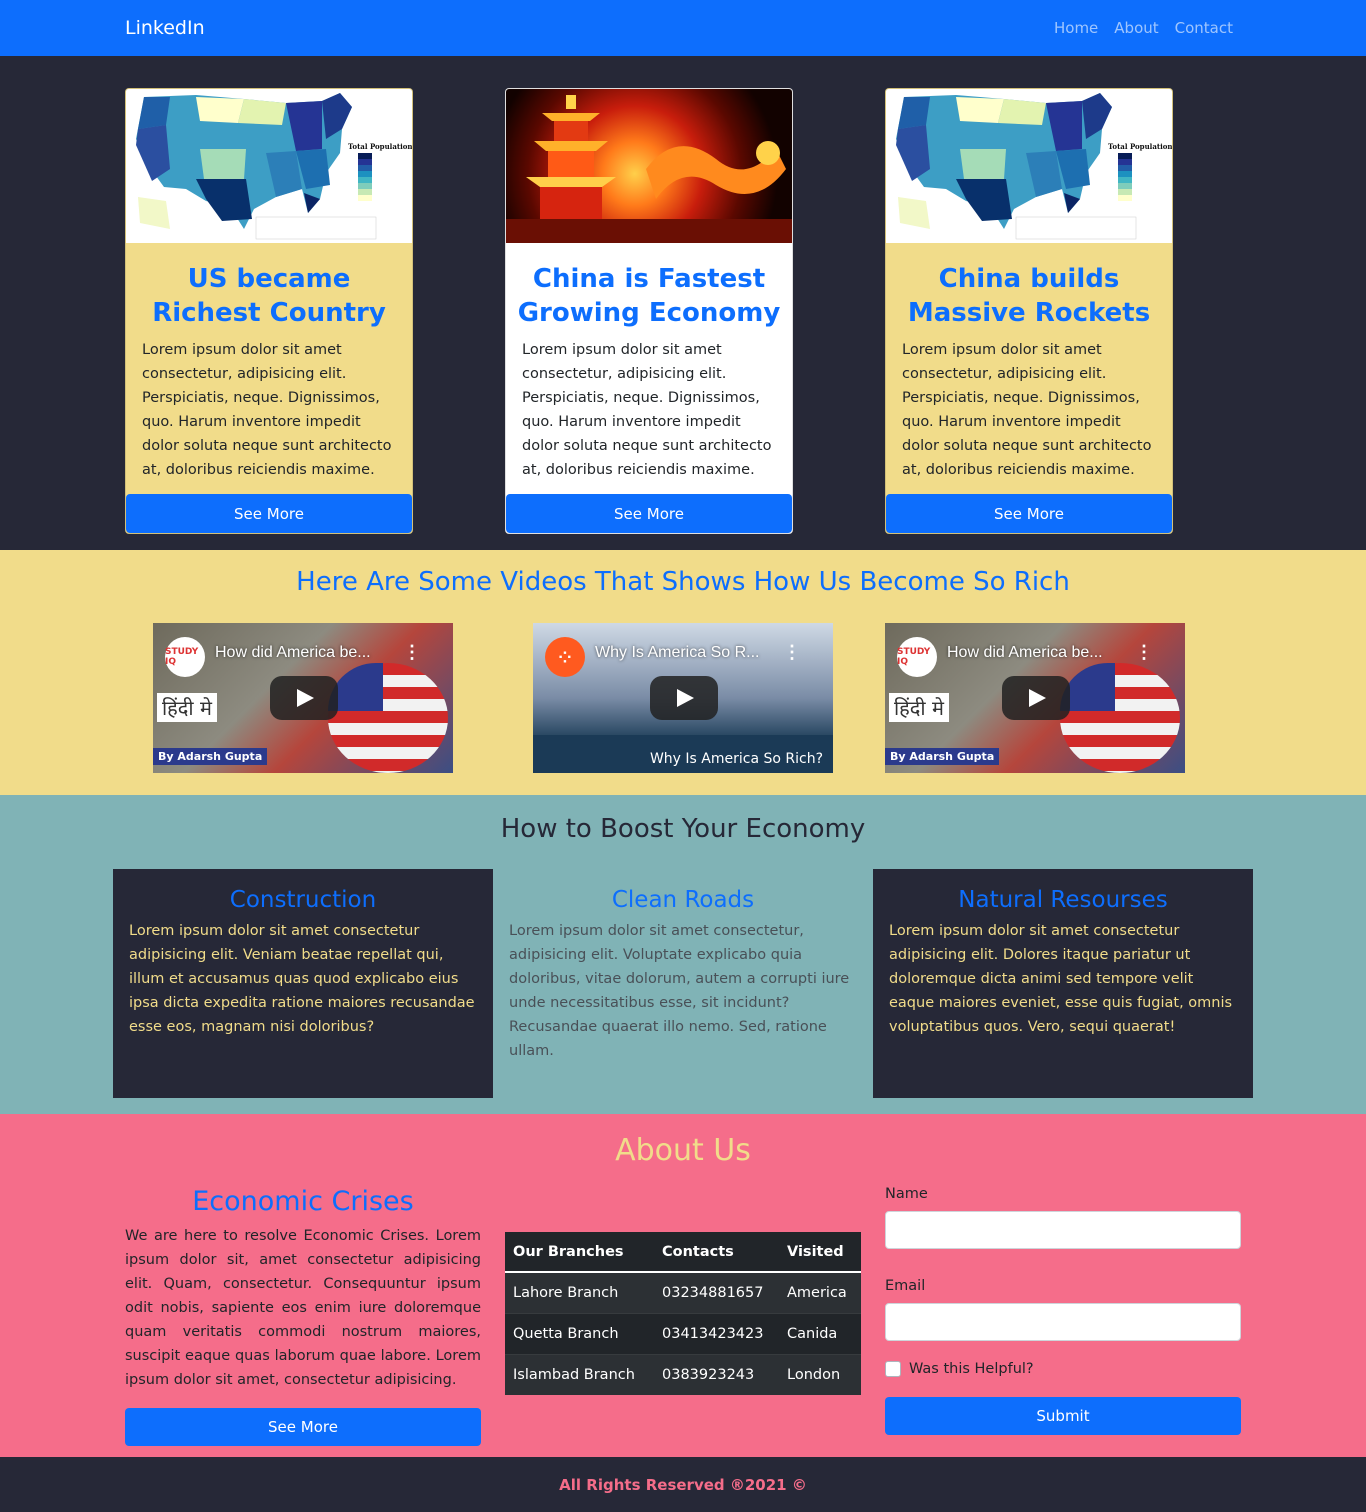  I want to click on helpful-checkbox-row: Was this Helpful?, so click(1063, 1369).